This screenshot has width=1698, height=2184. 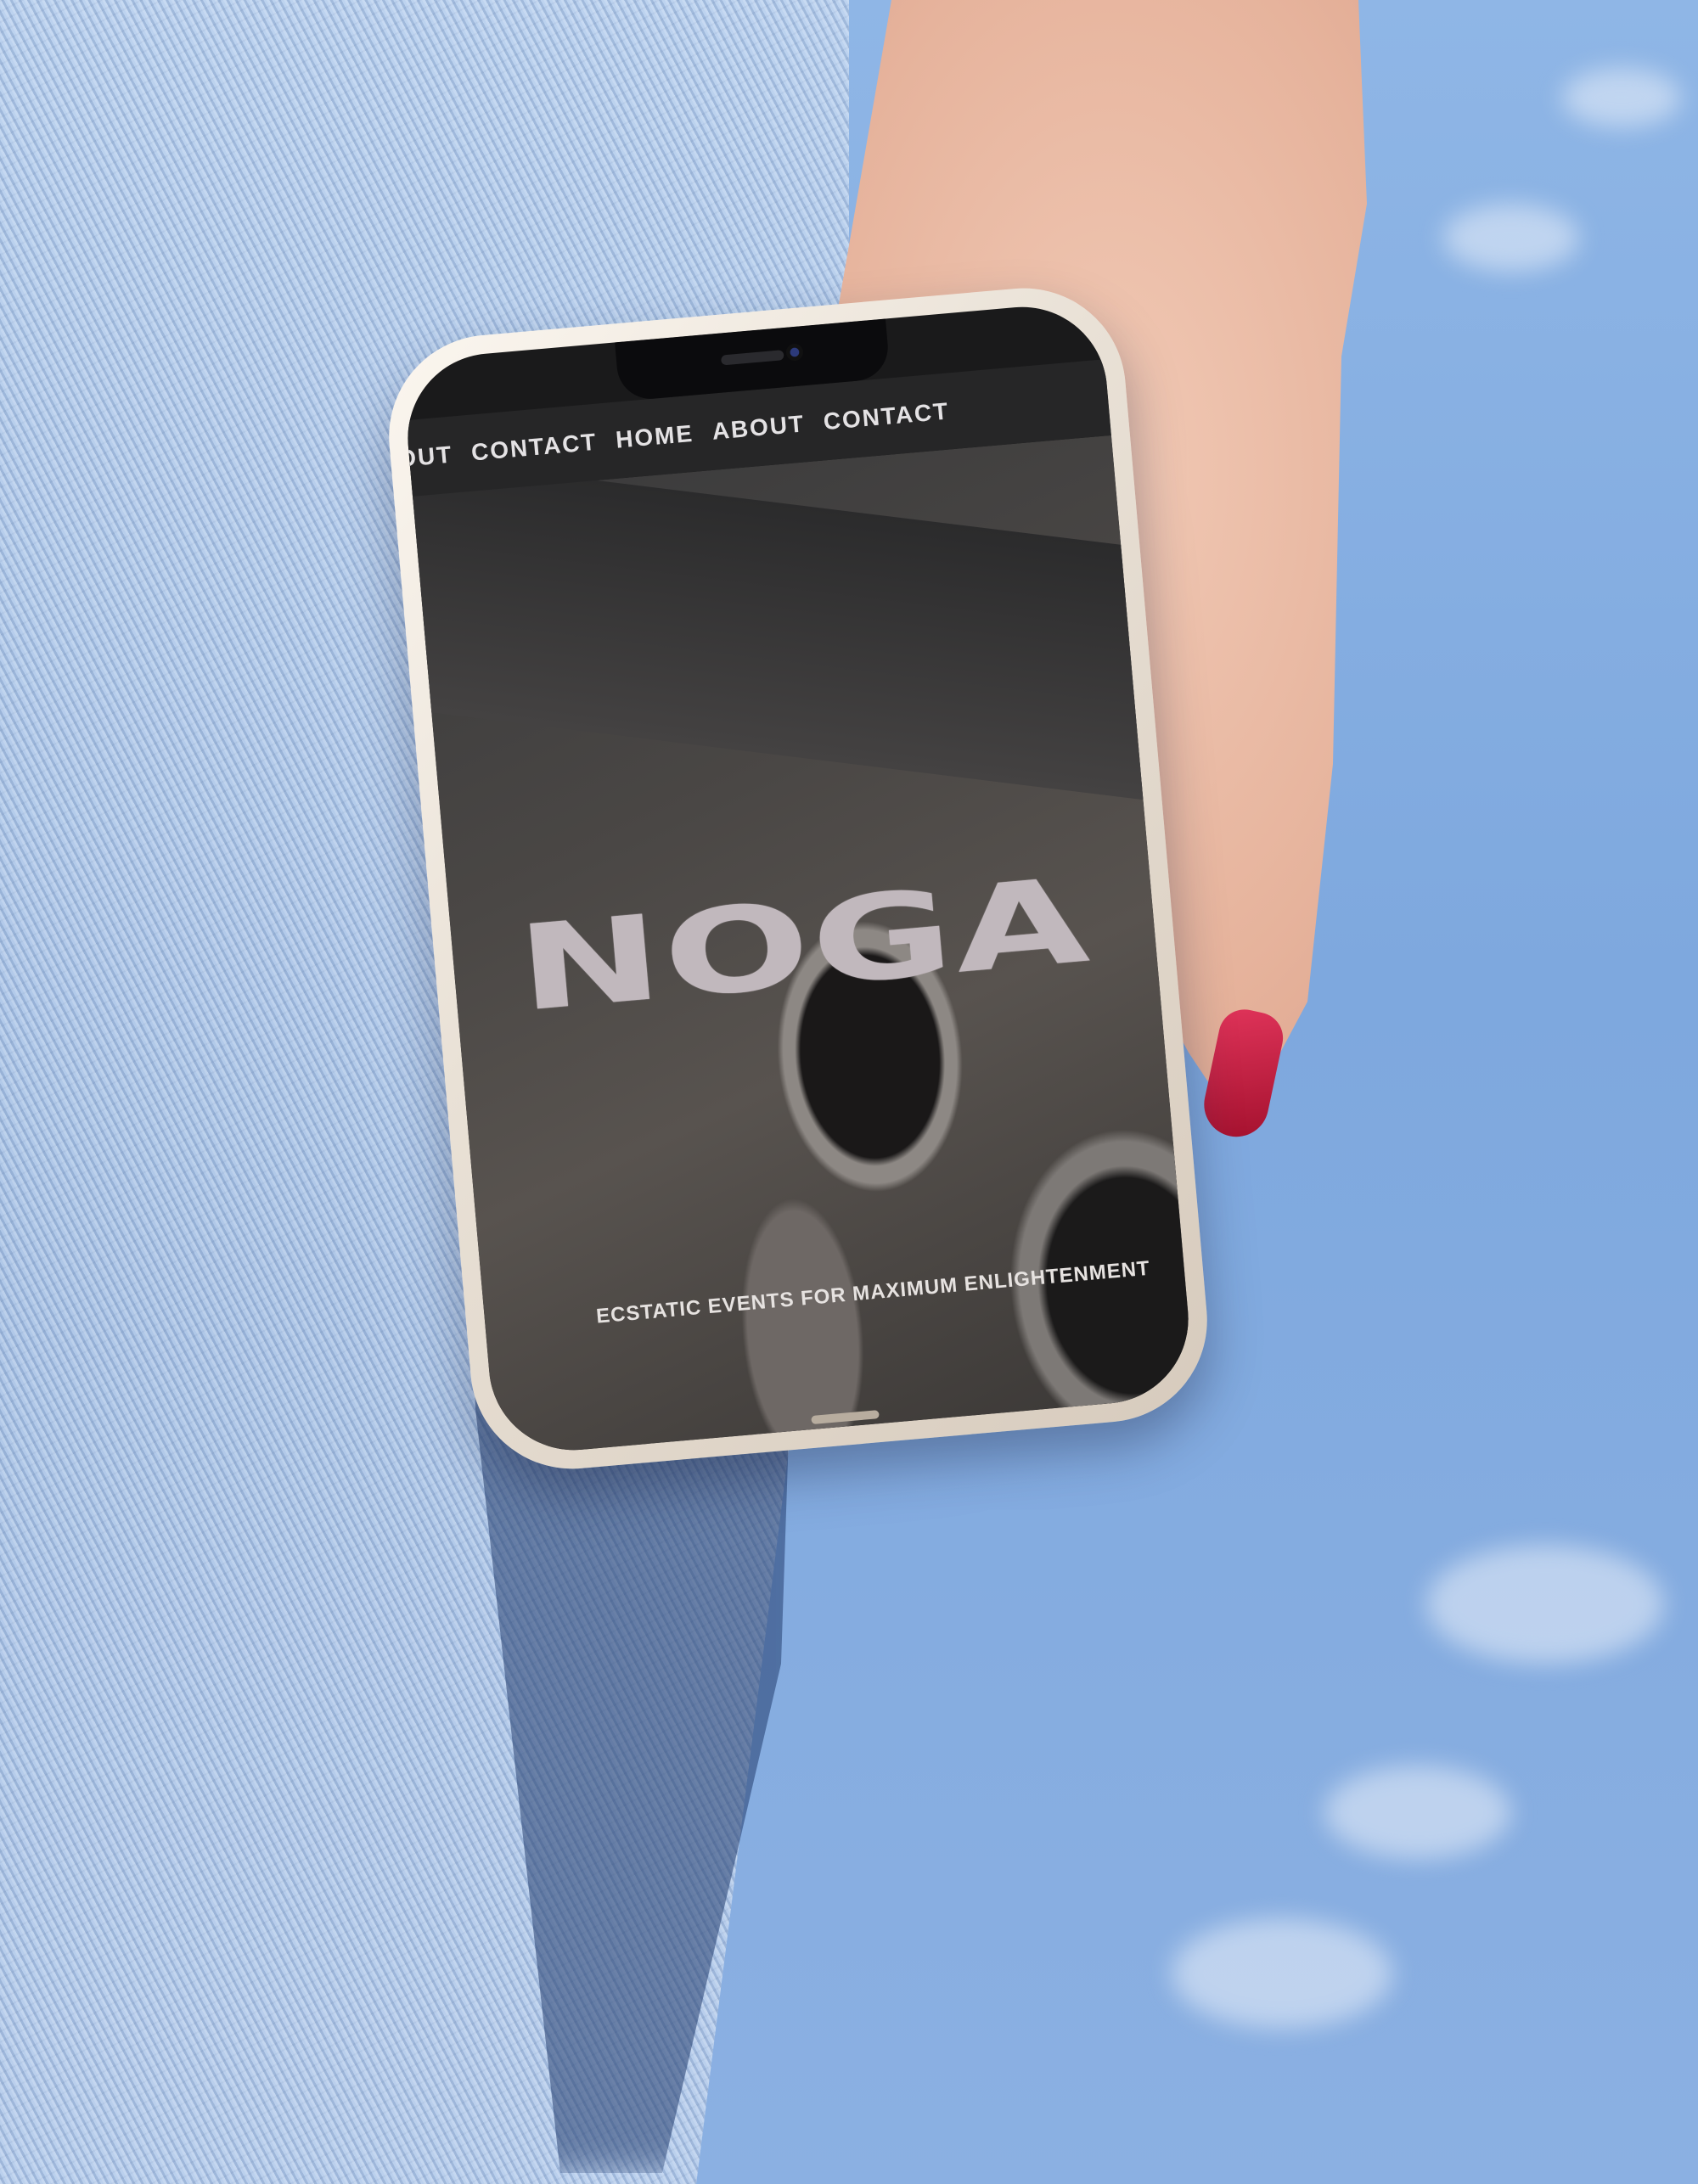 What do you see at coordinates (758, 428) in the screenshot?
I see `nav-item-about: ABOUT` at bounding box center [758, 428].